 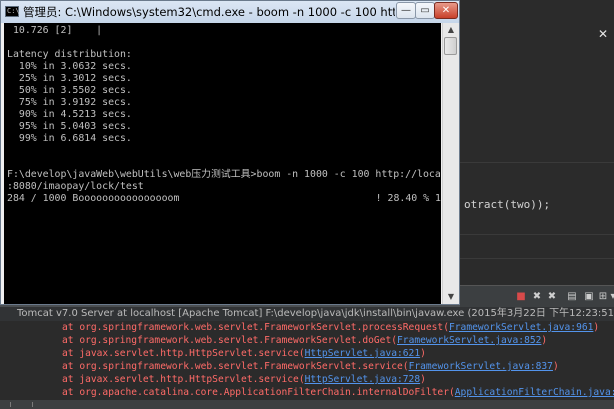 What do you see at coordinates (69, 90) in the screenshot?
I see `cmd-output-line: 50% in 3.5502 secs.` at bounding box center [69, 90].